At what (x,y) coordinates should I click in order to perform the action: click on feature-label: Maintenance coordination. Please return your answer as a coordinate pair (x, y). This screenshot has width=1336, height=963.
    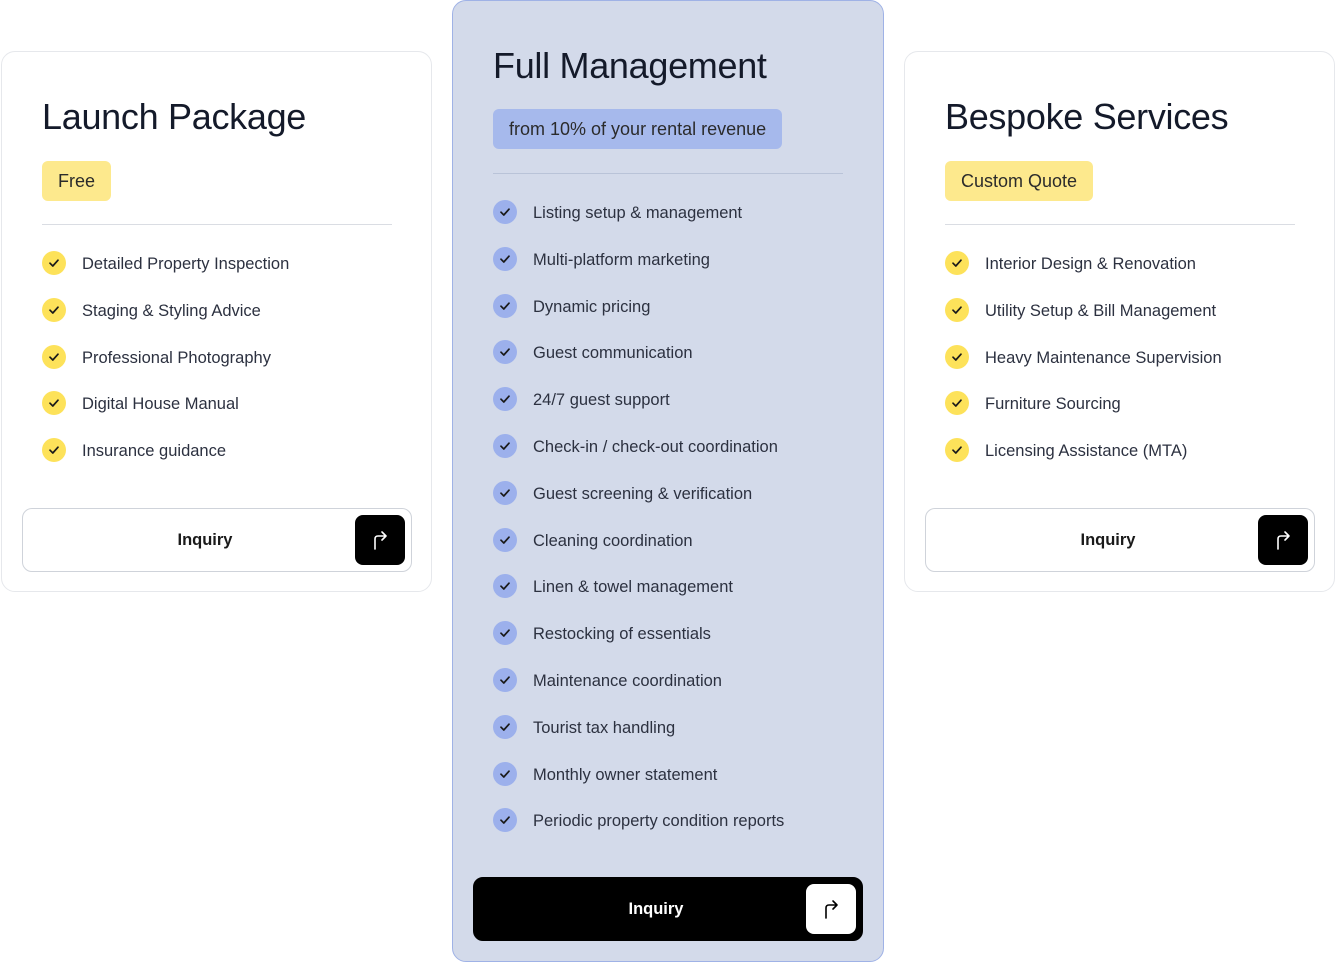
    Looking at the image, I should click on (627, 680).